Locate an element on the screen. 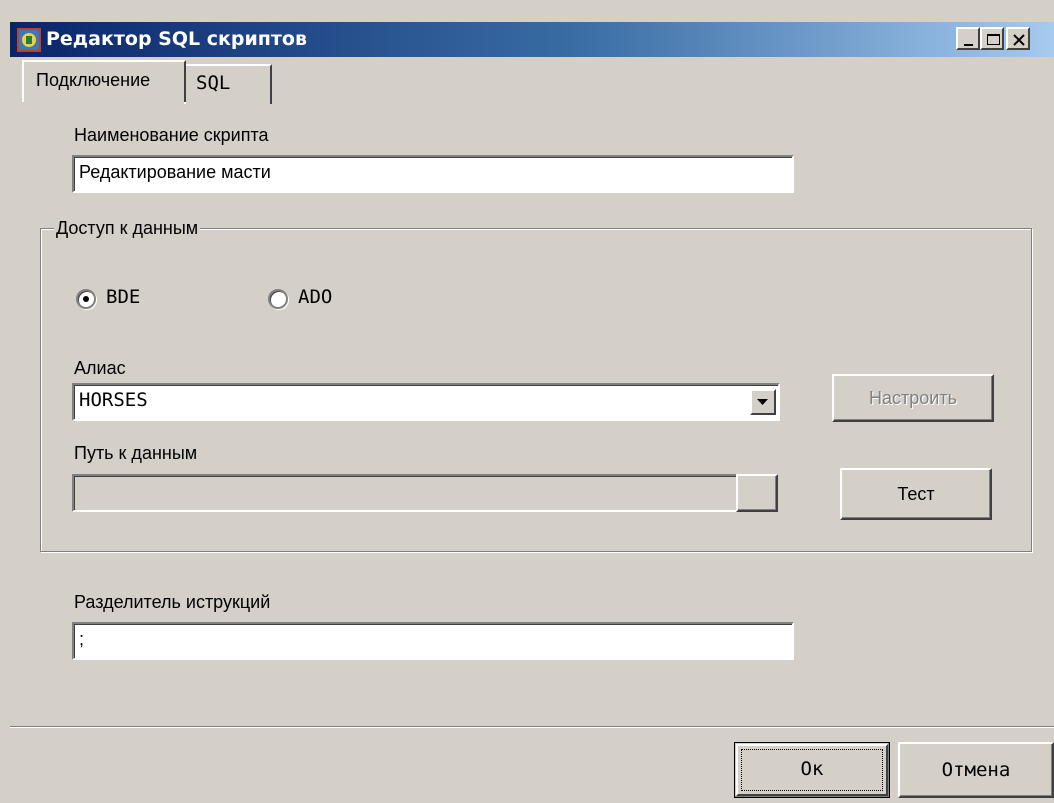  tab-connection-label: Подключение is located at coordinates (93, 80).